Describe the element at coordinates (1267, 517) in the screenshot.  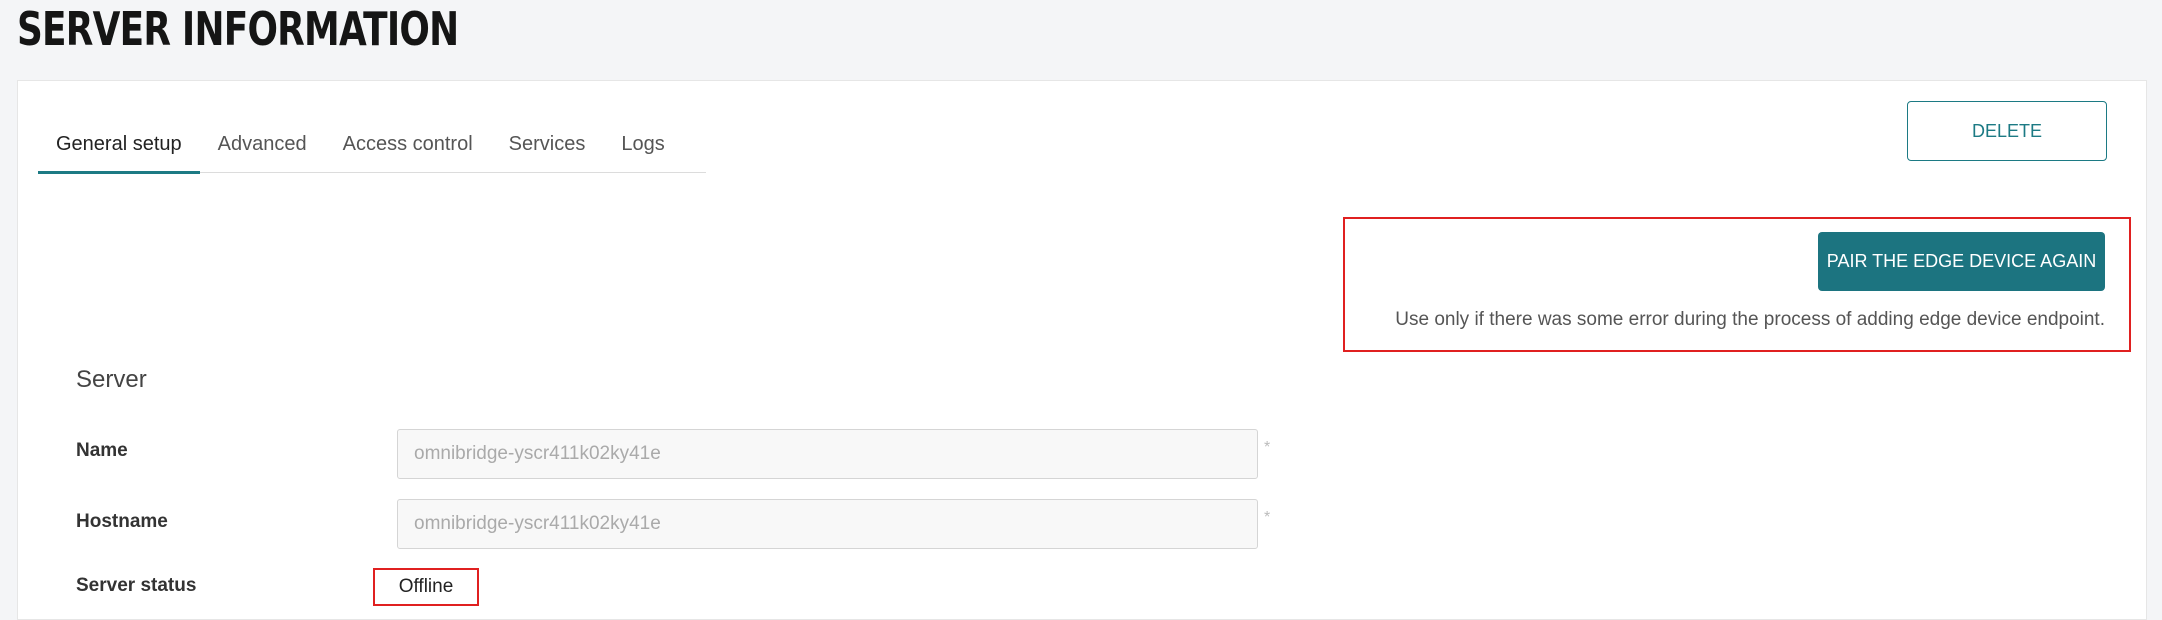
I see `hostname-required-marker: *` at that location.